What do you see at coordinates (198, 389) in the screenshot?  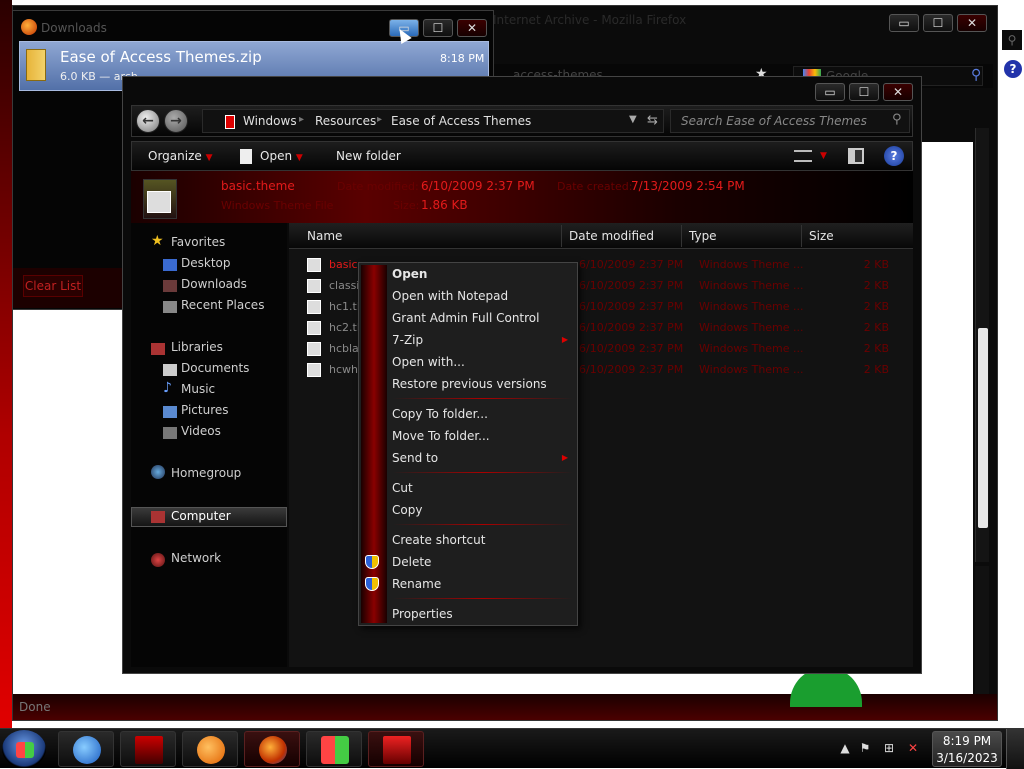 I see `nav-music: Music` at bounding box center [198, 389].